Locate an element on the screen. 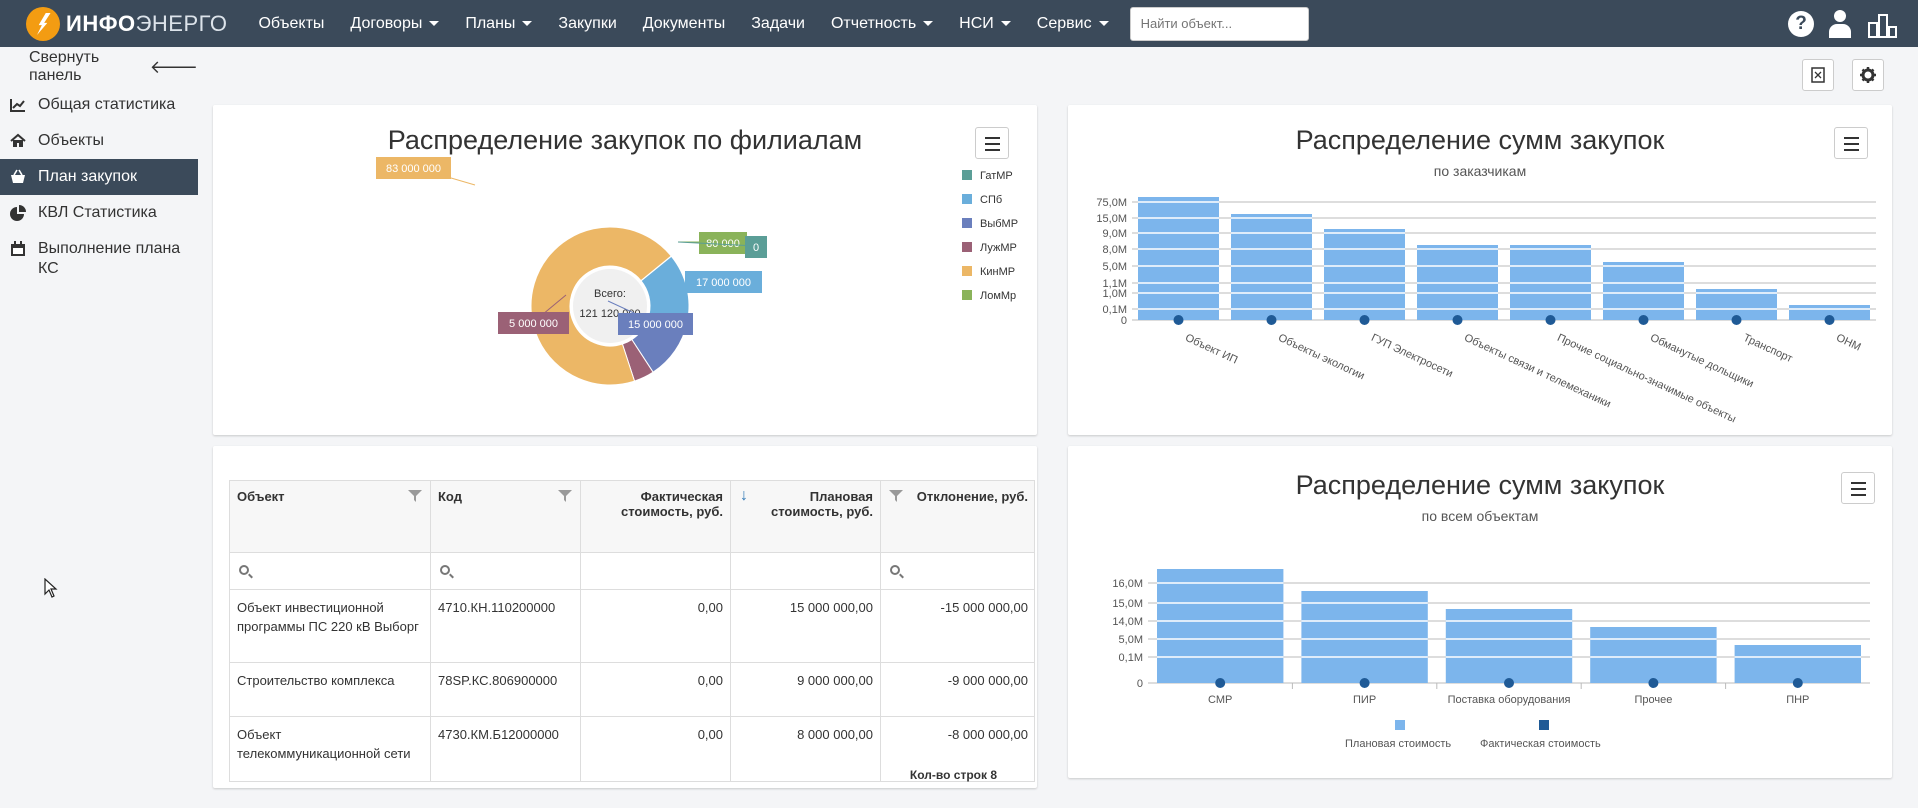 The width and height of the screenshot is (1918, 808). x-tick-label: Объекты связи и телемеханики is located at coordinates (1537, 371).